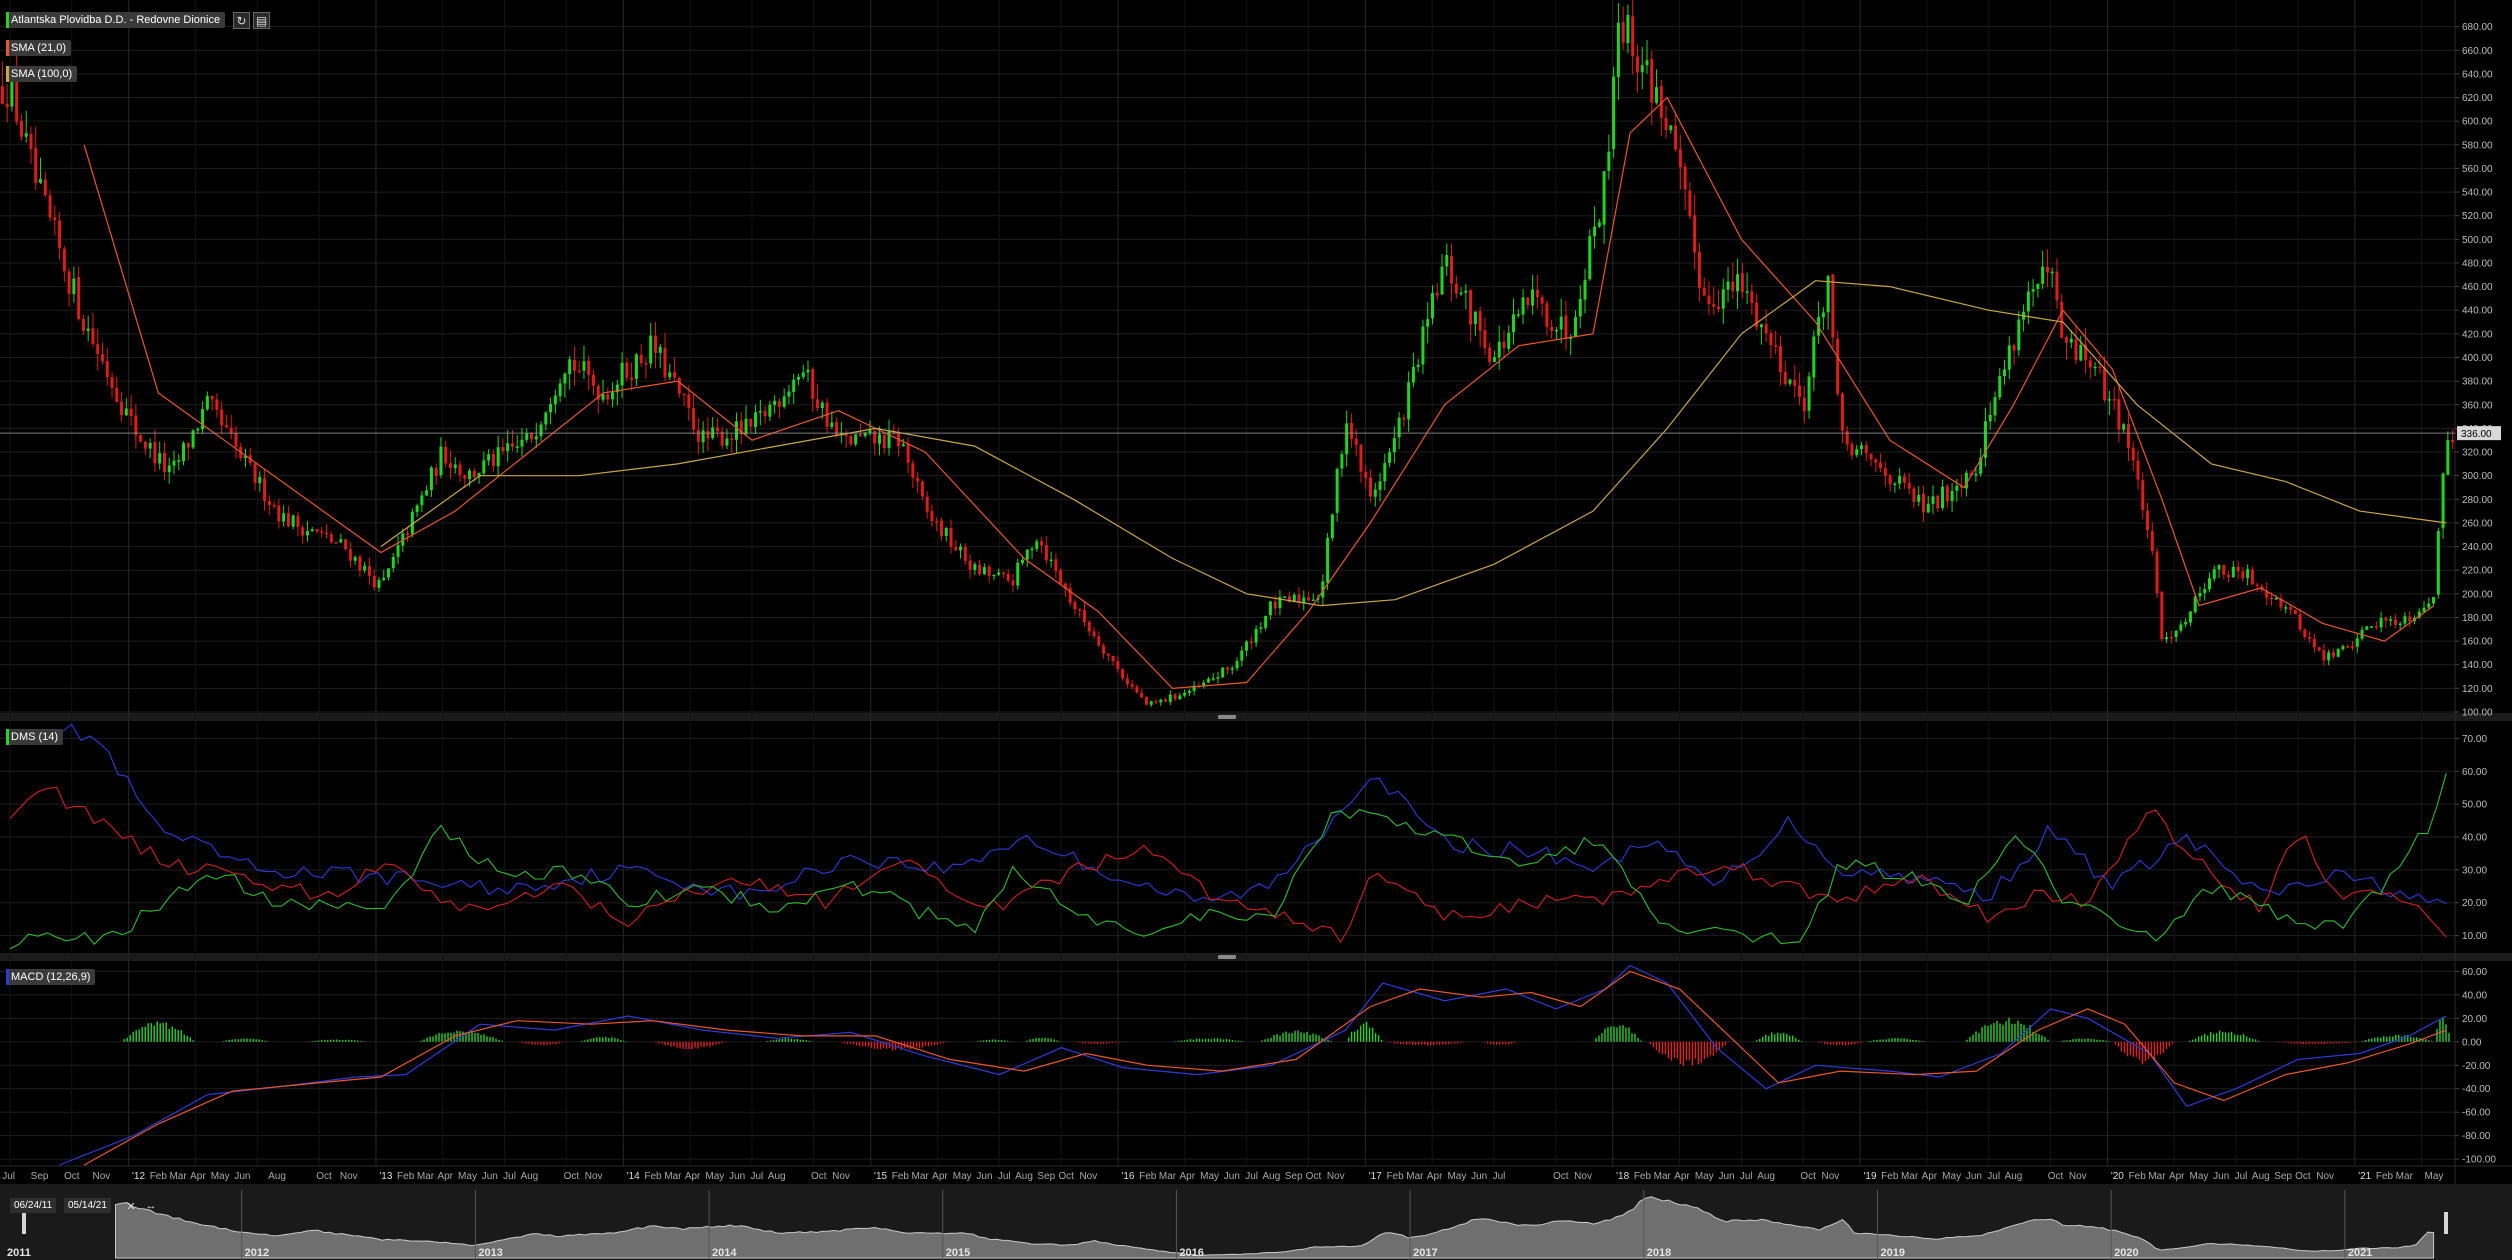 Image resolution: width=2512 pixels, height=1260 pixels. I want to click on y-tick-label: 440.00, so click(2477, 311).